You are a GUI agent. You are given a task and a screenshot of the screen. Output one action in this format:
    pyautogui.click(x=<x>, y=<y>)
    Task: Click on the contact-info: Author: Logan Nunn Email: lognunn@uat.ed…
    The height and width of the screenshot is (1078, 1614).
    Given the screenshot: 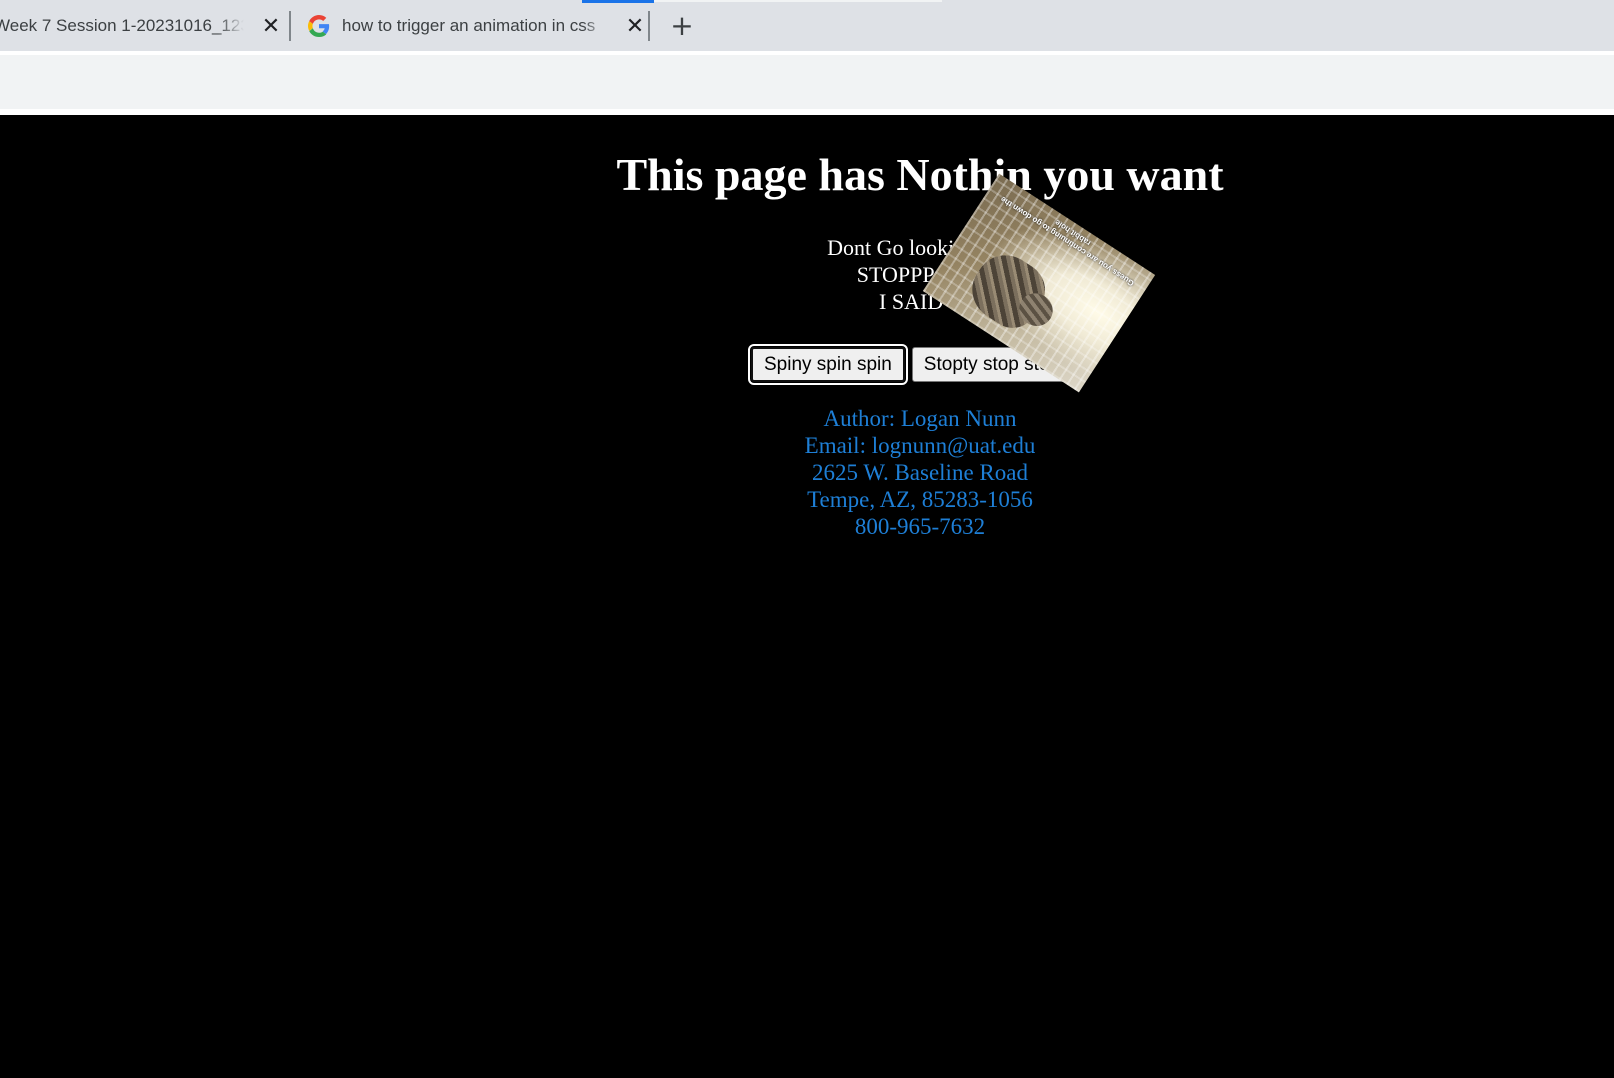 What is the action you would take?
    pyautogui.click(x=807, y=472)
    